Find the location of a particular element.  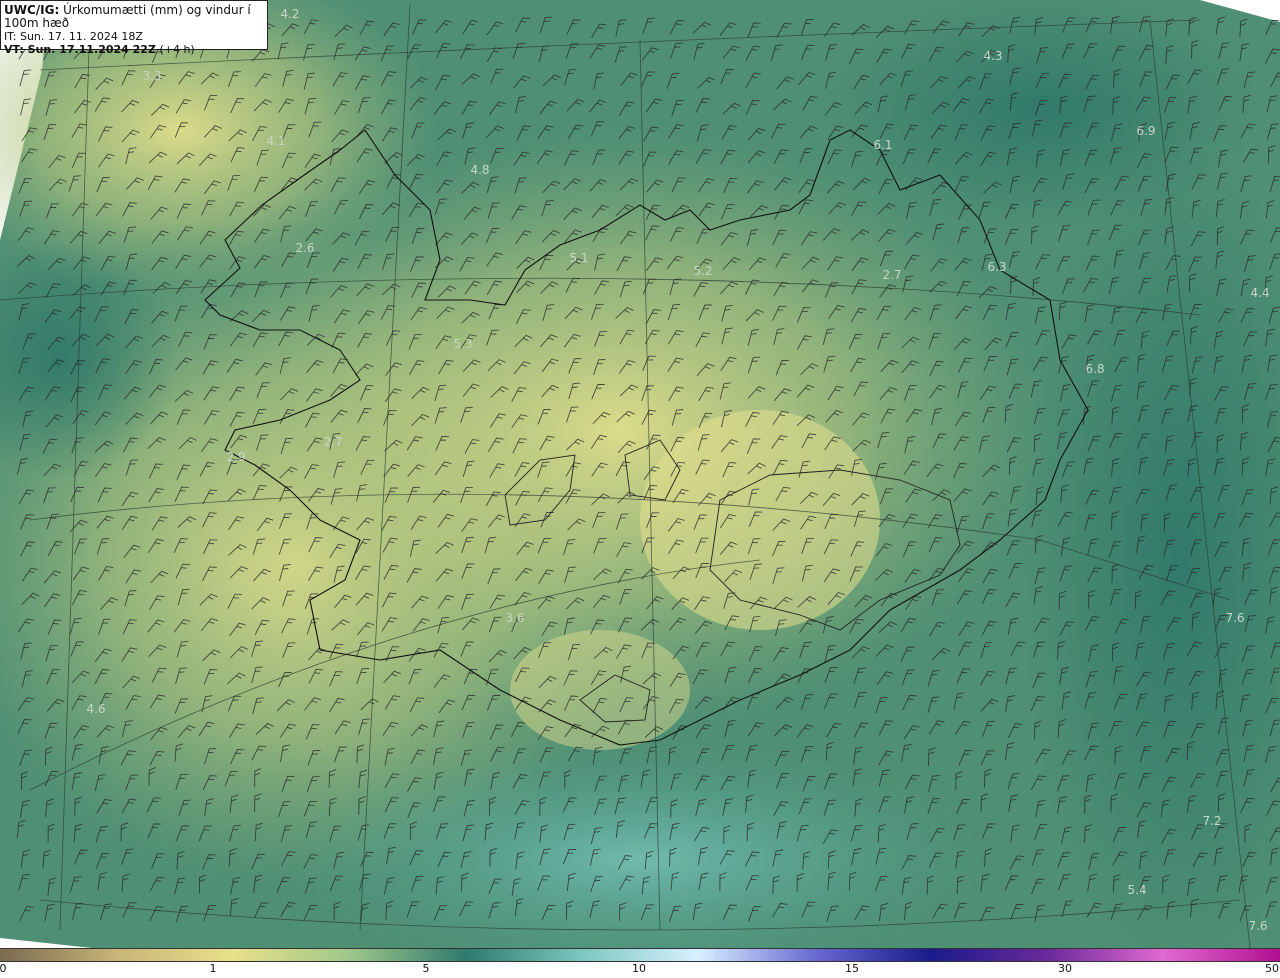

max-value-label: 6.8 is located at coordinates (1095, 369).